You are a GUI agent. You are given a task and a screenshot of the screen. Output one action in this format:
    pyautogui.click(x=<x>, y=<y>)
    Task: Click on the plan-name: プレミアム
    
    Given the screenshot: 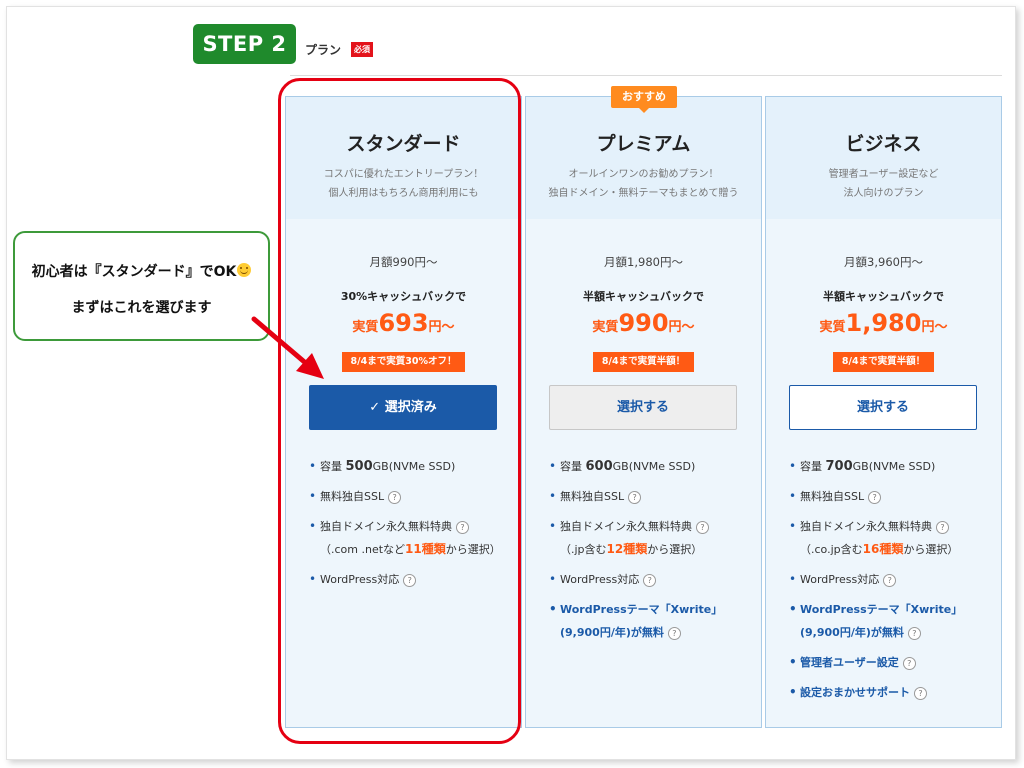 What is the action you would take?
    pyautogui.click(x=643, y=144)
    